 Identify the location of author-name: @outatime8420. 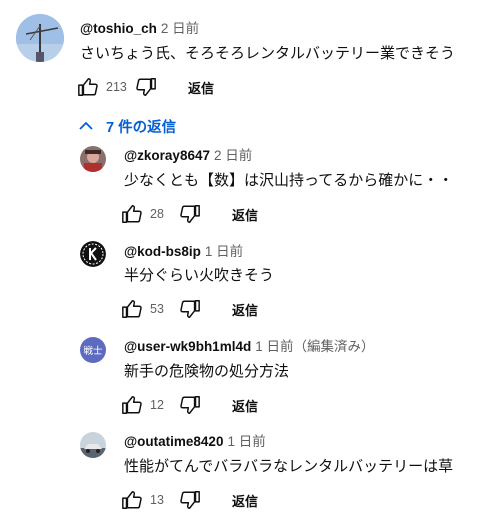
(173, 441).